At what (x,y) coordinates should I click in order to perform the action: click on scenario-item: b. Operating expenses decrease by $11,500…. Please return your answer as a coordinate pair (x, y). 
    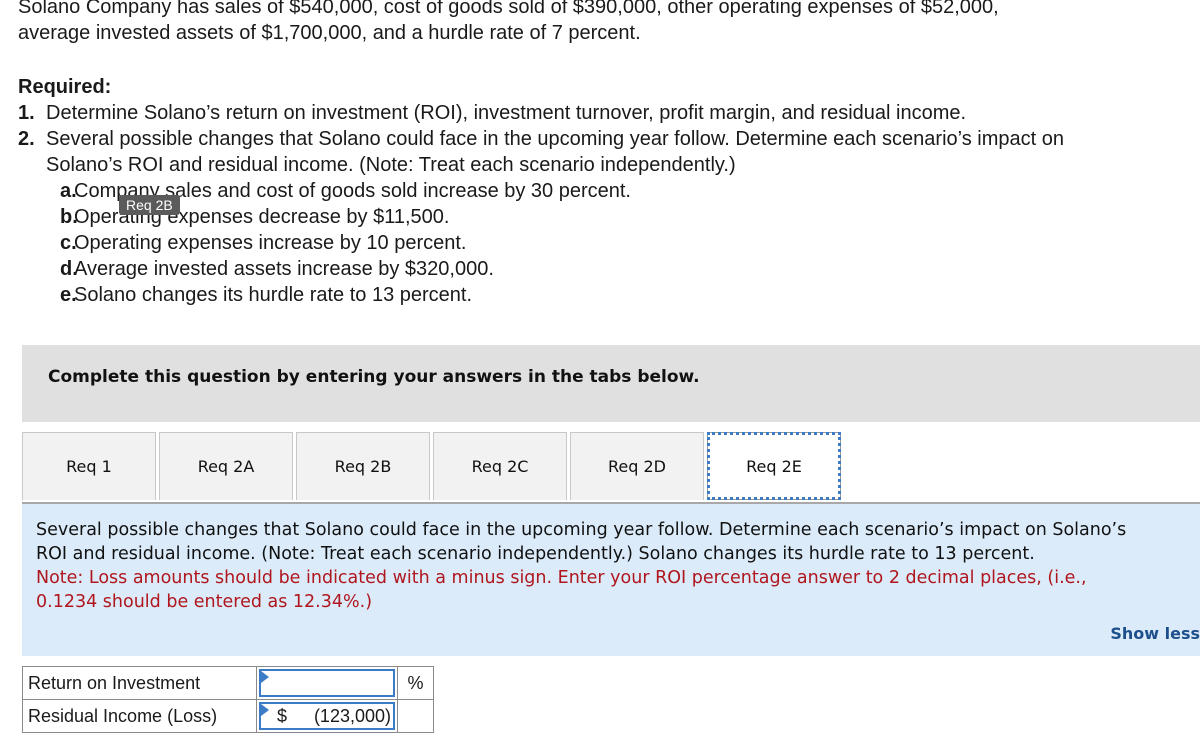
    Looking at the image, I should click on (621, 217).